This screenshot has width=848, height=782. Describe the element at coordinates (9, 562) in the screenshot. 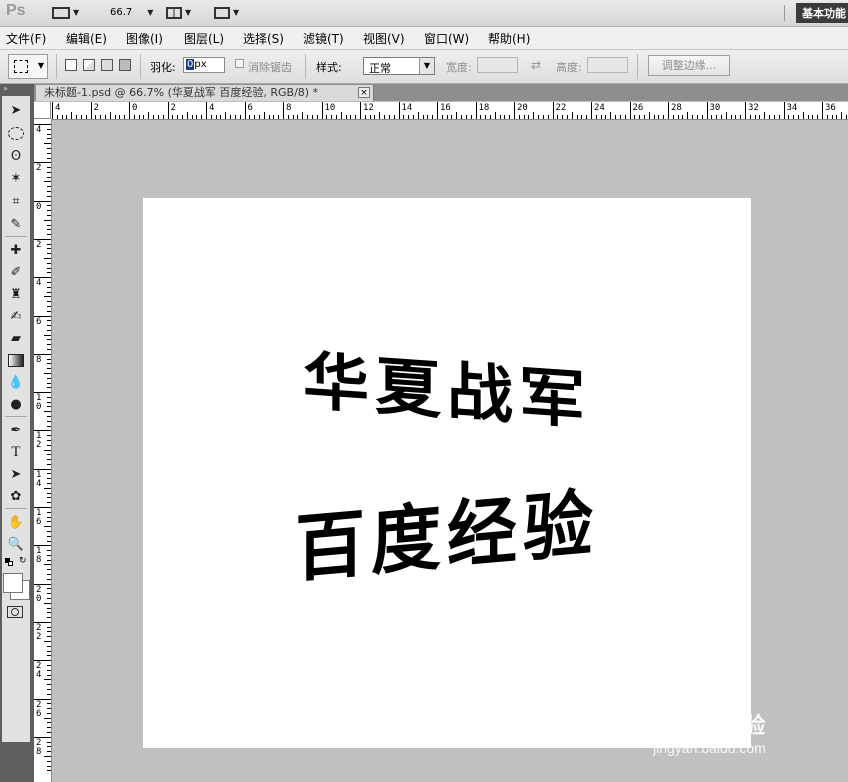

I see `default-colors-icon` at that location.